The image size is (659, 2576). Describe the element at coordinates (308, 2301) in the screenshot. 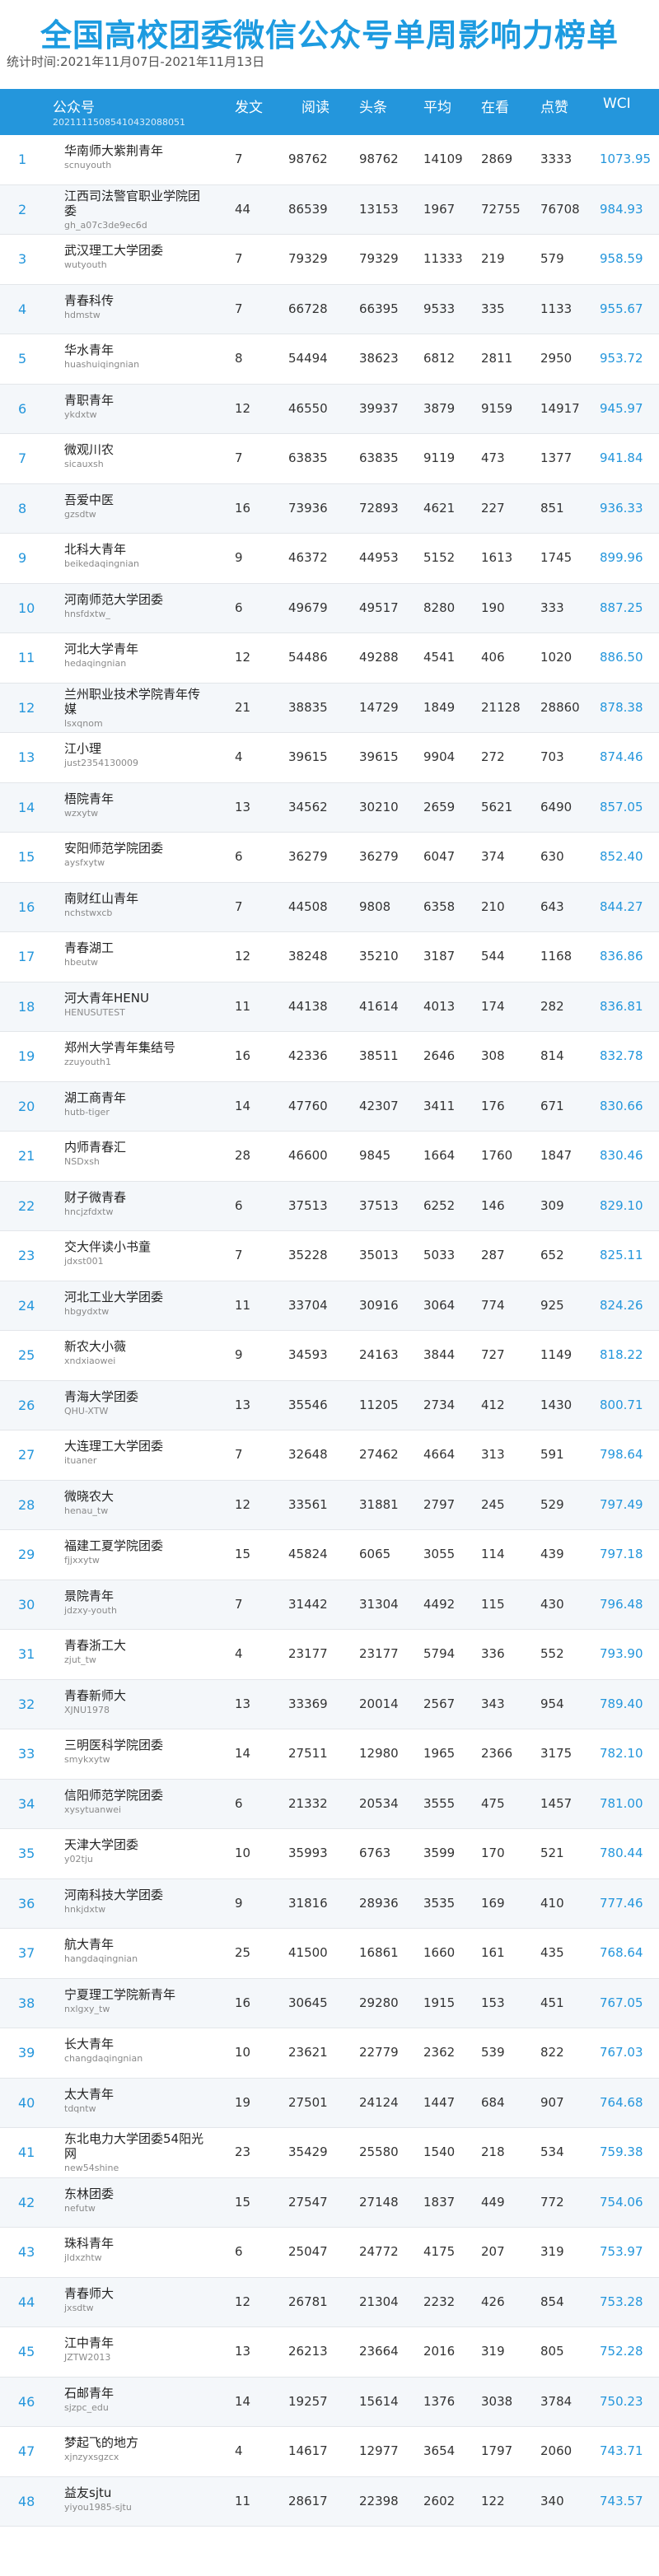

I see `reads-count: 26781` at that location.